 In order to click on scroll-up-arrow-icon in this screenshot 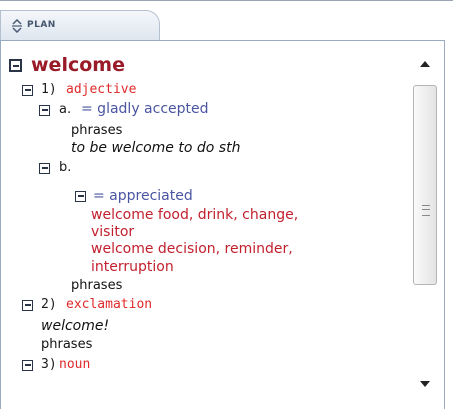, I will do `click(425, 64)`.